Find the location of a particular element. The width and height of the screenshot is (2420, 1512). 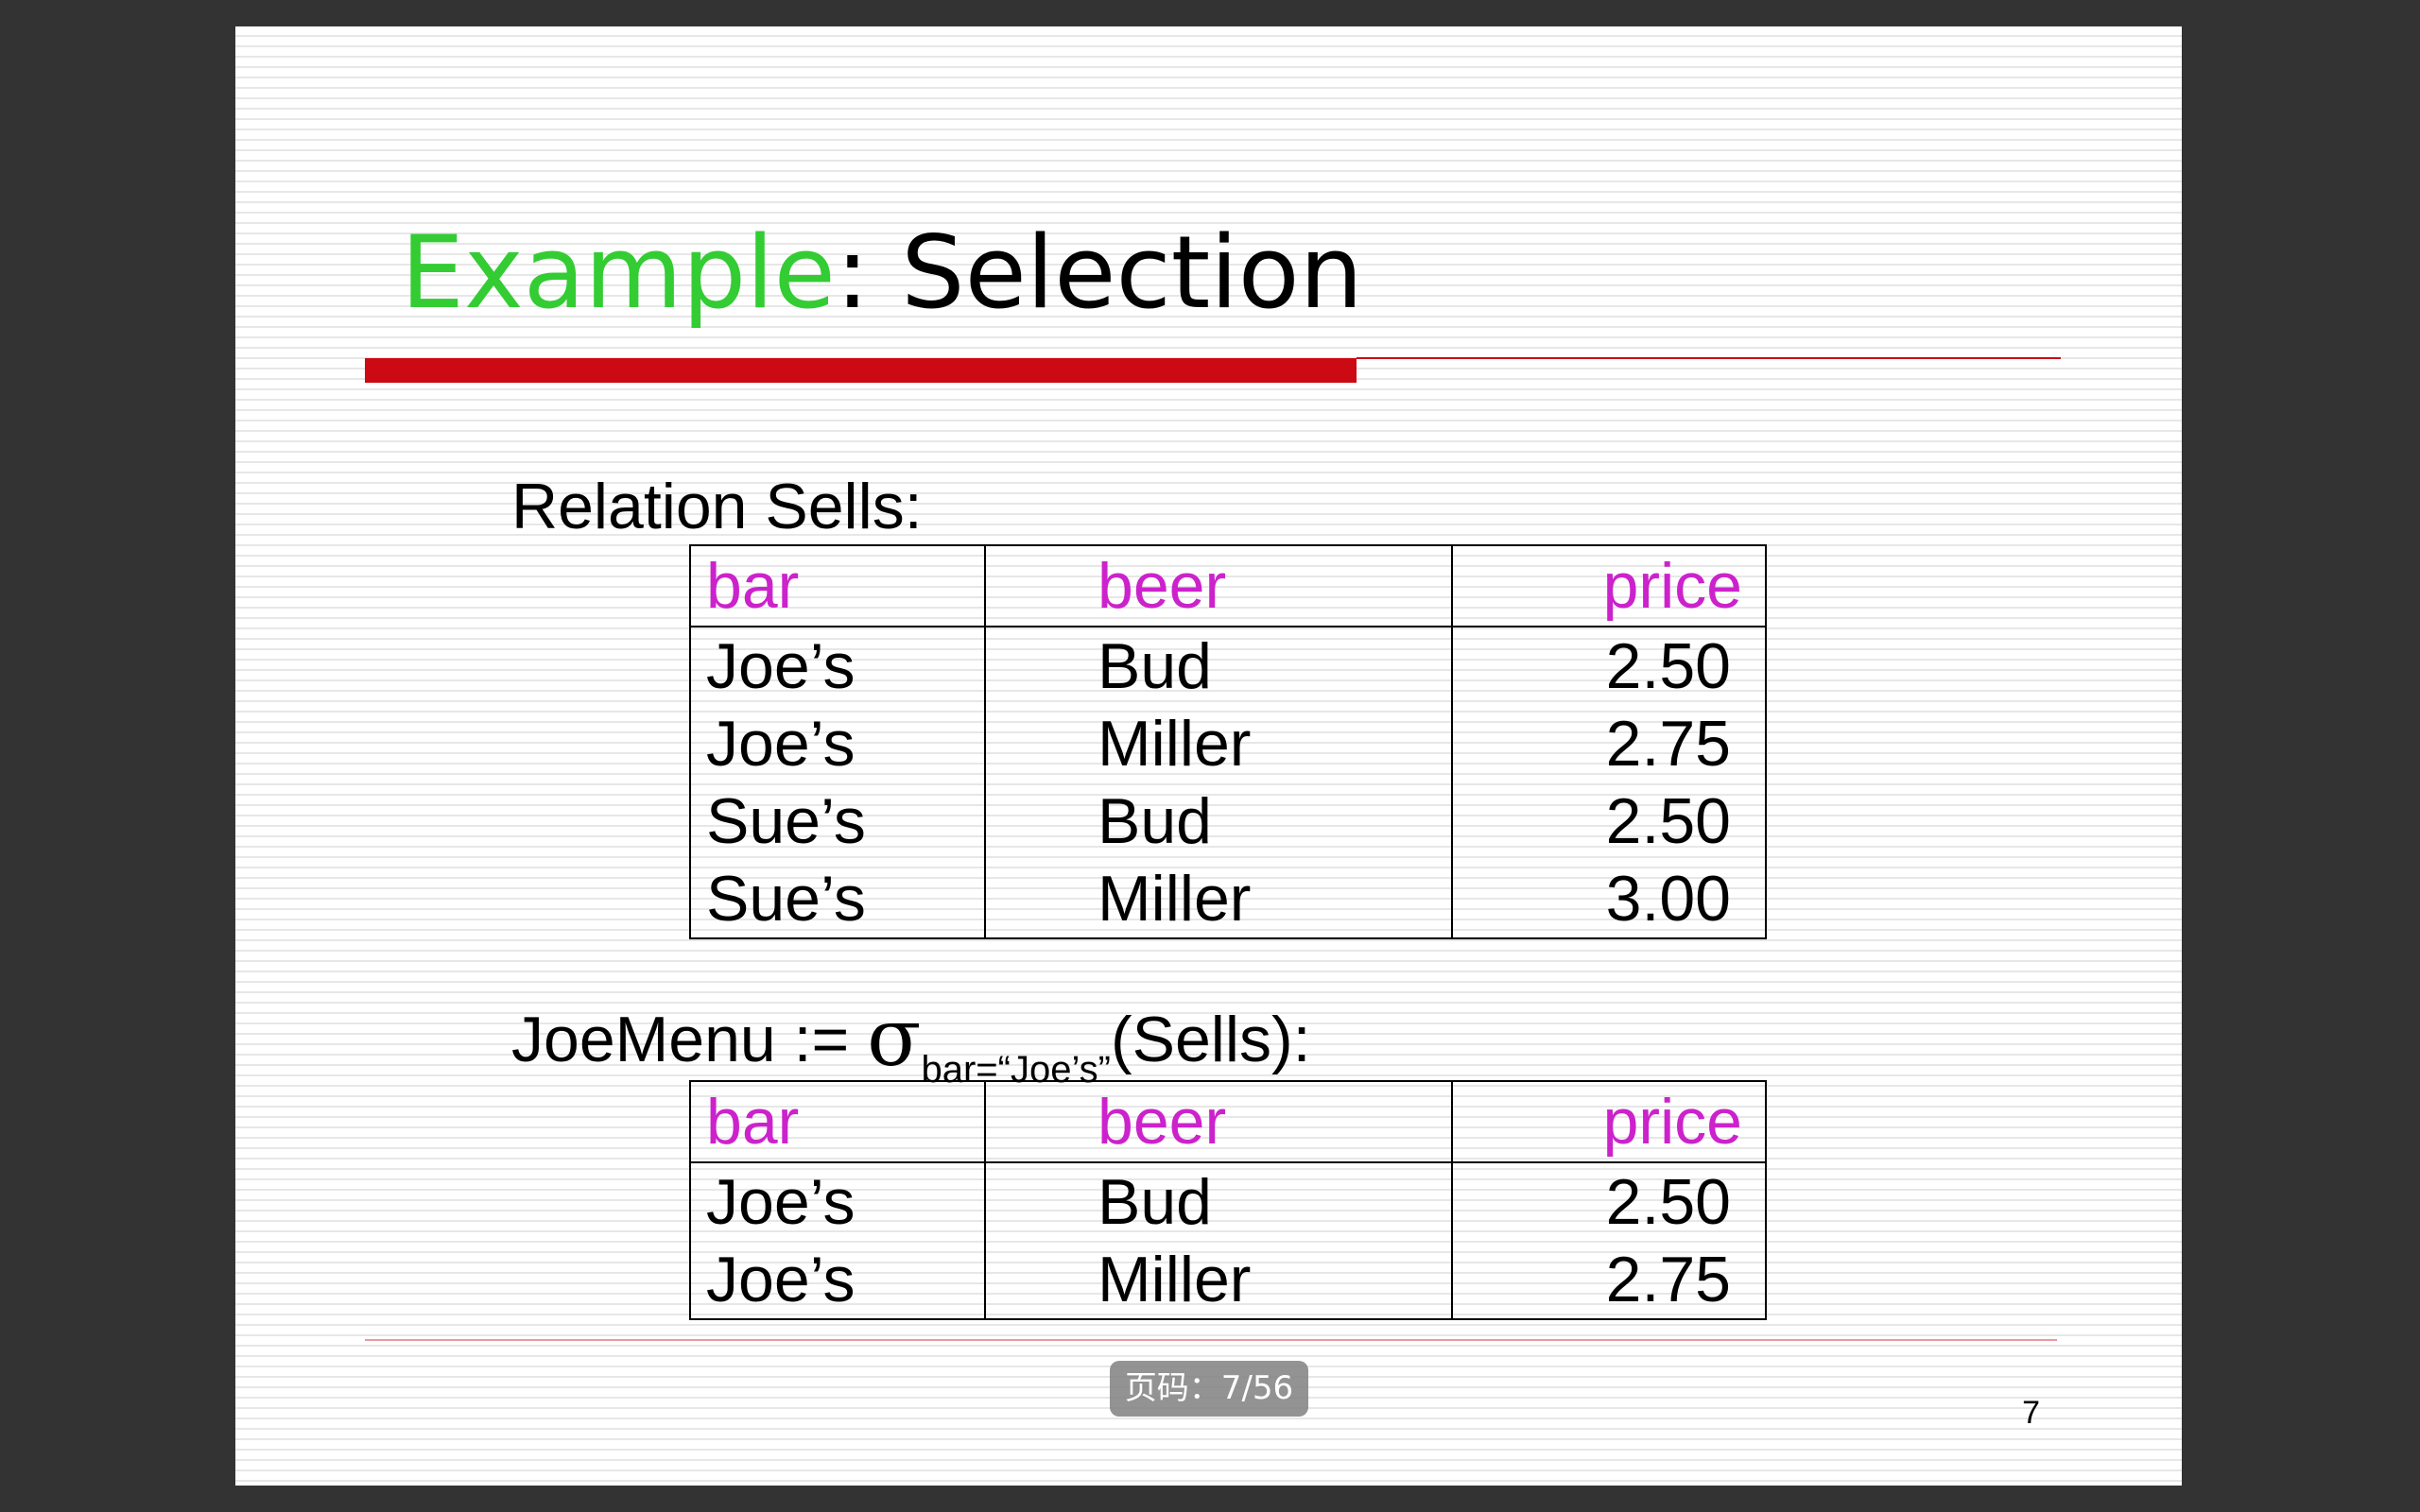

cell-price: 3.00 is located at coordinates (1609, 899).